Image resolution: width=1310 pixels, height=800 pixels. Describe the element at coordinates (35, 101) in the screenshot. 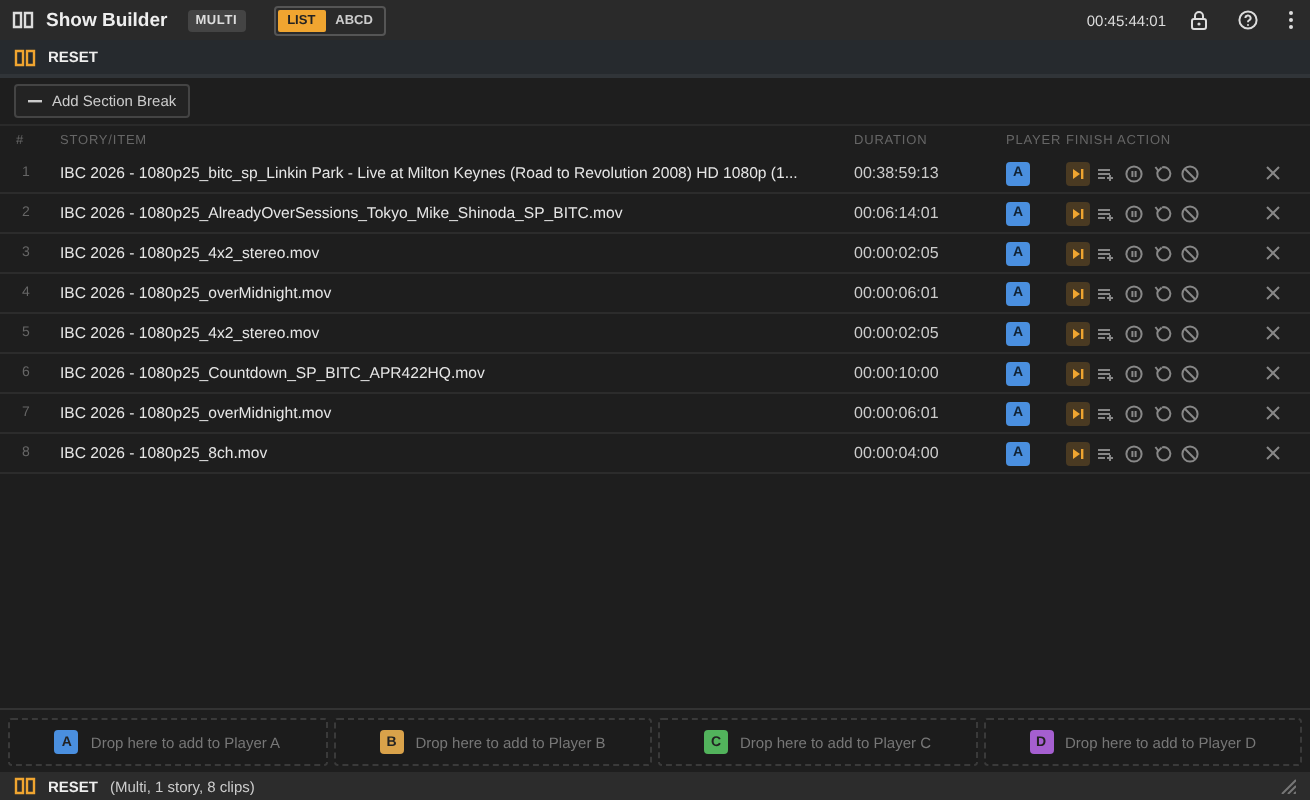

I see `minus-icon` at that location.